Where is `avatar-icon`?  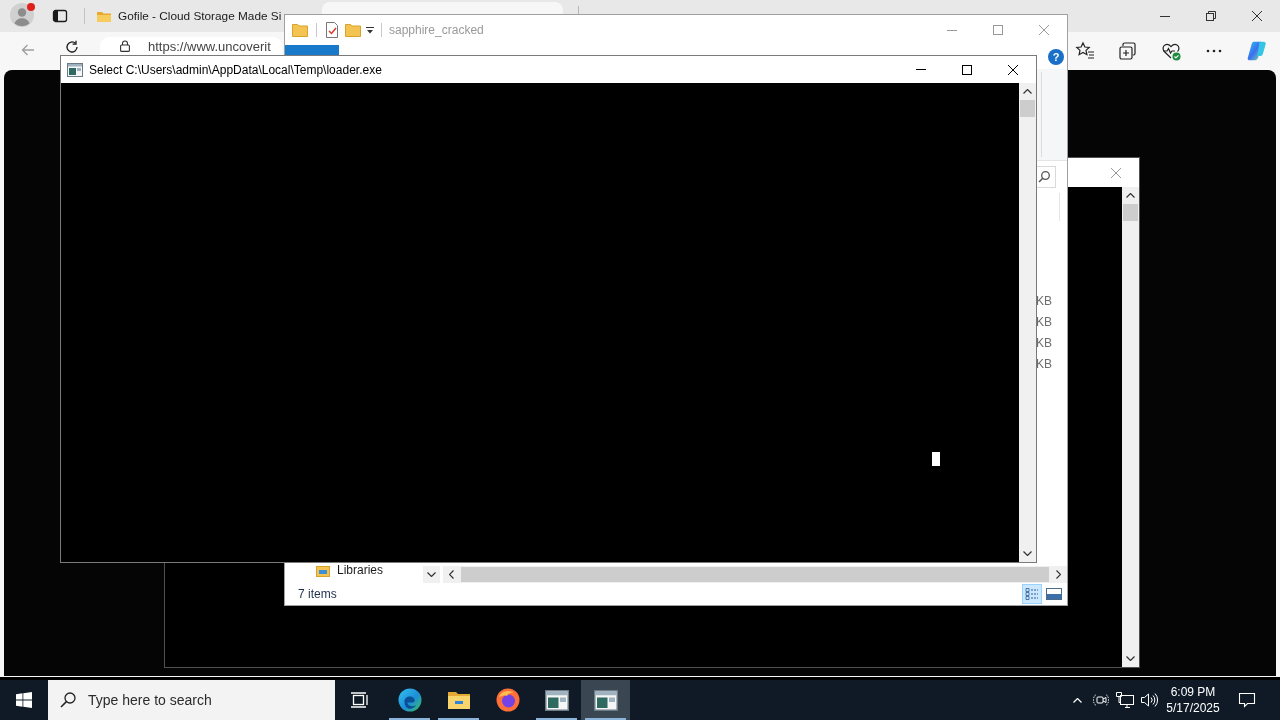 avatar-icon is located at coordinates (22, 15).